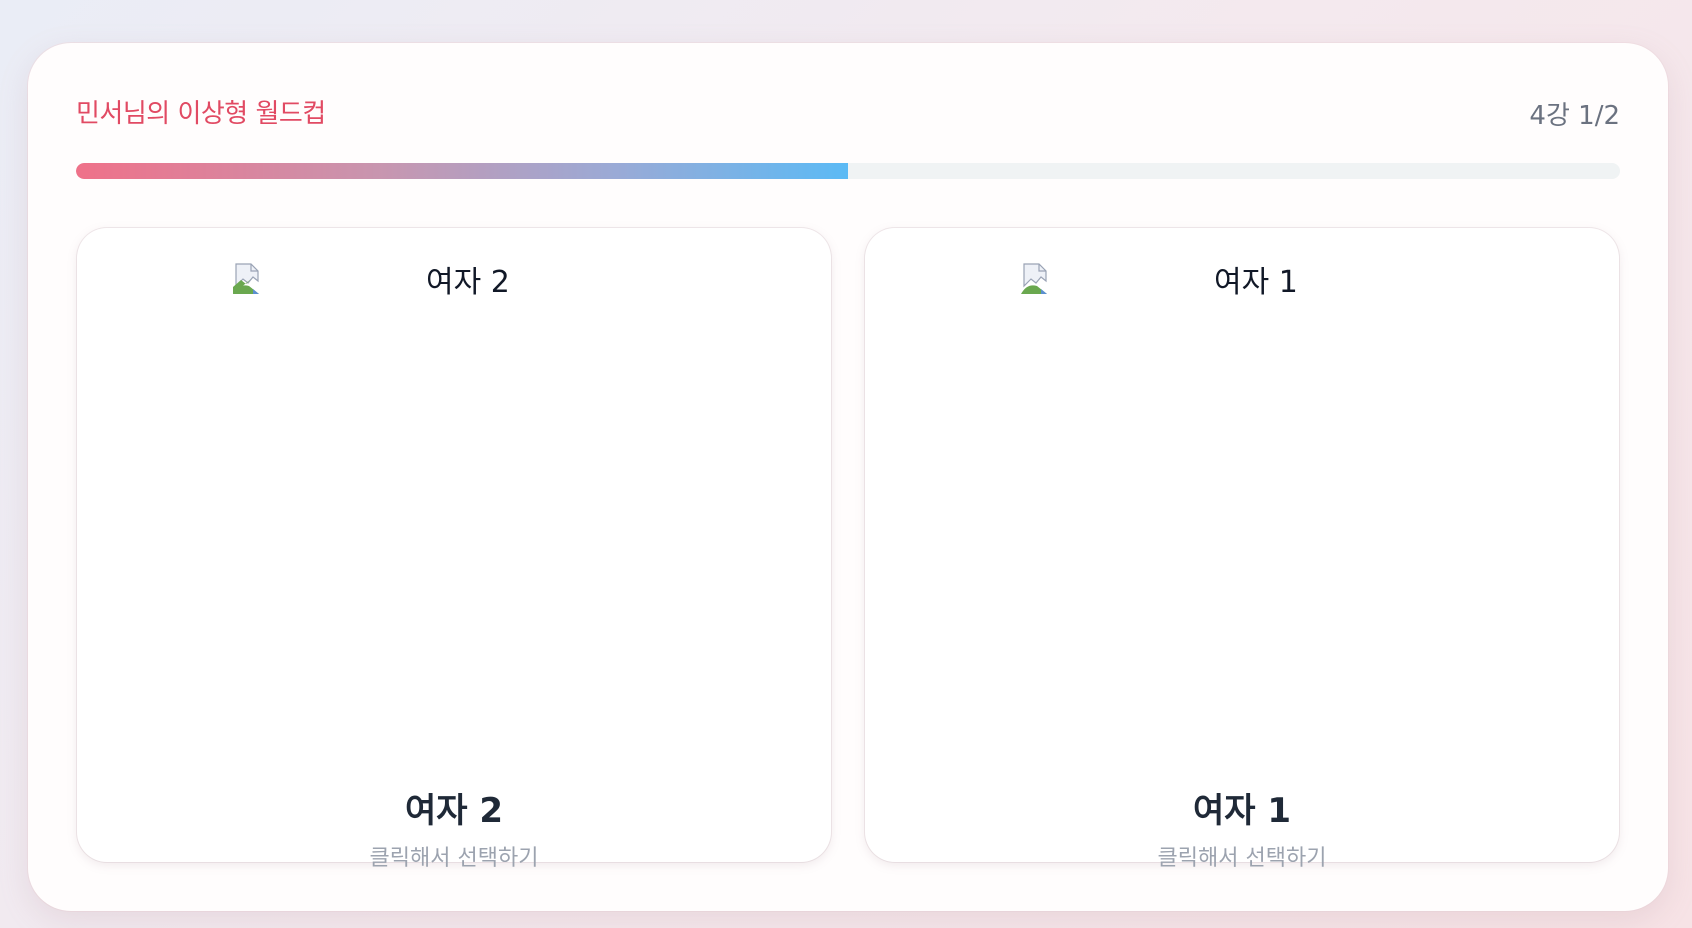 The height and width of the screenshot is (928, 1692). What do you see at coordinates (462, 171) in the screenshot?
I see `progress-fill` at bounding box center [462, 171].